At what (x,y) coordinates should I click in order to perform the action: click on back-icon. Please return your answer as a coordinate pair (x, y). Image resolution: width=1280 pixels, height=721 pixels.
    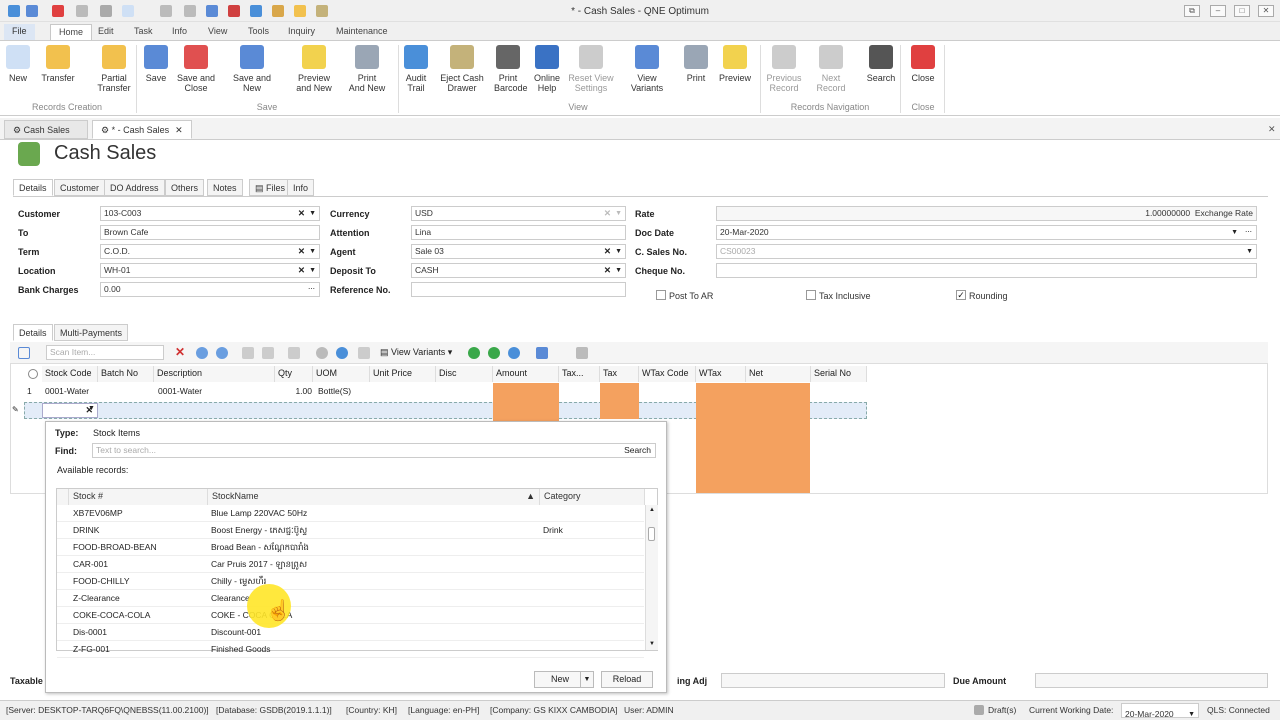
    Looking at the image, I should click on (322, 353).